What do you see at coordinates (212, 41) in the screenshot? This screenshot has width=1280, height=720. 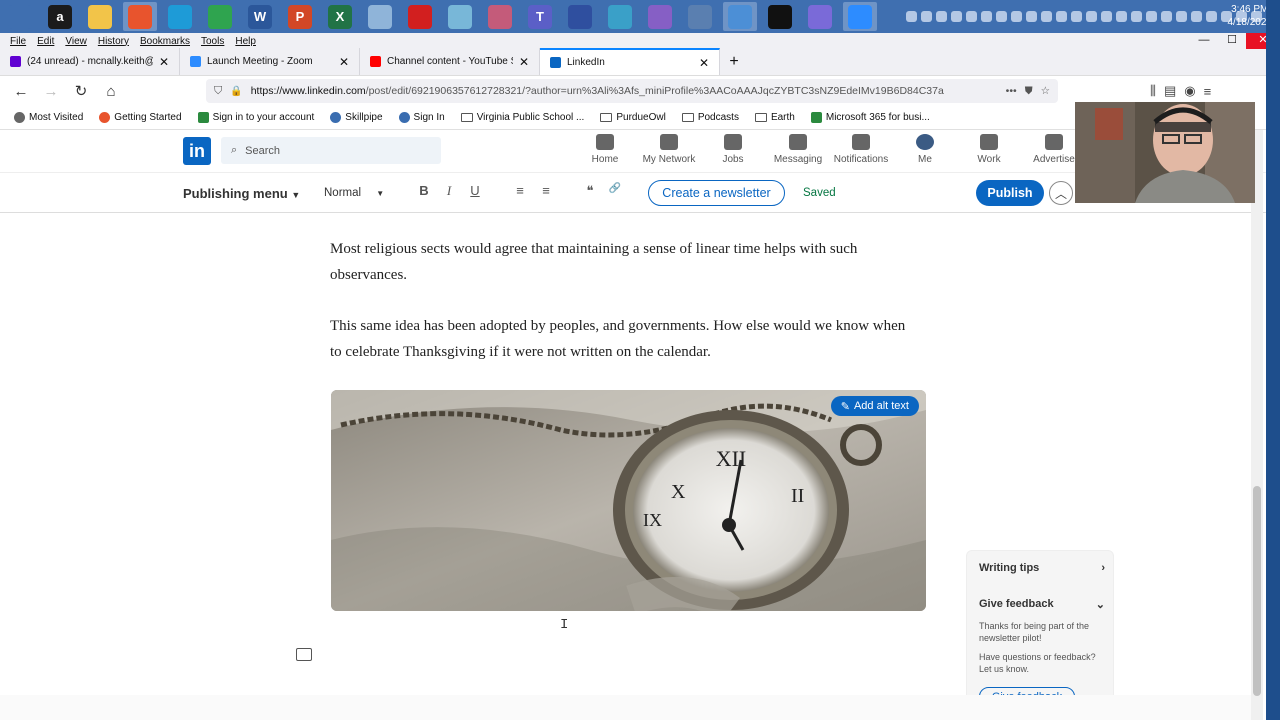 I see `menu-tools: Tools` at bounding box center [212, 41].